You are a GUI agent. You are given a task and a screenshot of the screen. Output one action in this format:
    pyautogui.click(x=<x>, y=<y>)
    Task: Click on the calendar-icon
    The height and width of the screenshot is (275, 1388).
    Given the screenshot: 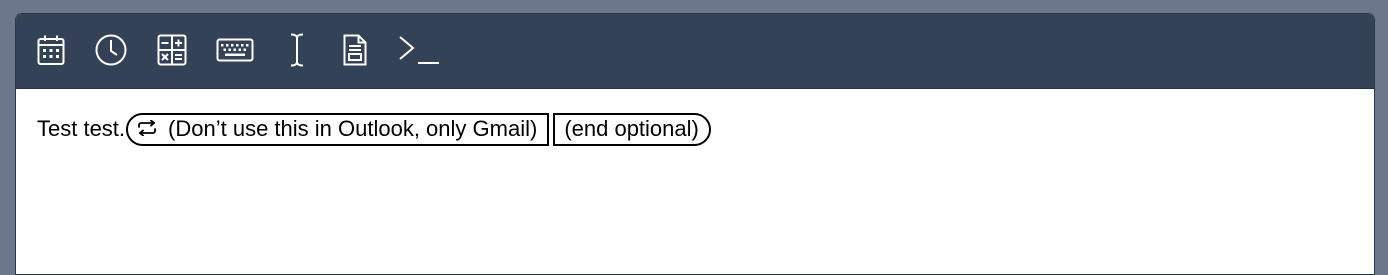 What is the action you would take?
    pyautogui.click(x=51, y=50)
    